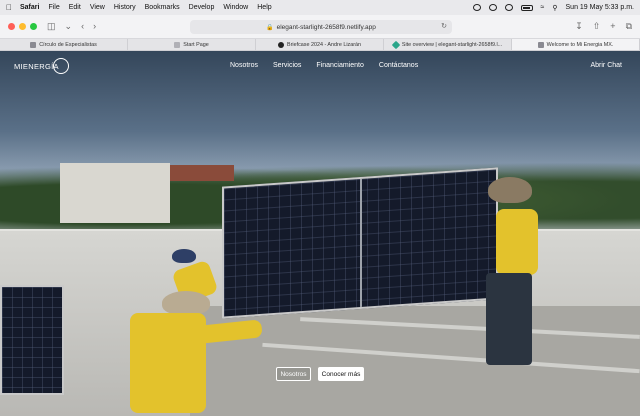 Image resolution: width=640 pixels, height=416 pixels. Describe the element at coordinates (579, 26) in the screenshot. I see `download-icon: ↧` at that location.